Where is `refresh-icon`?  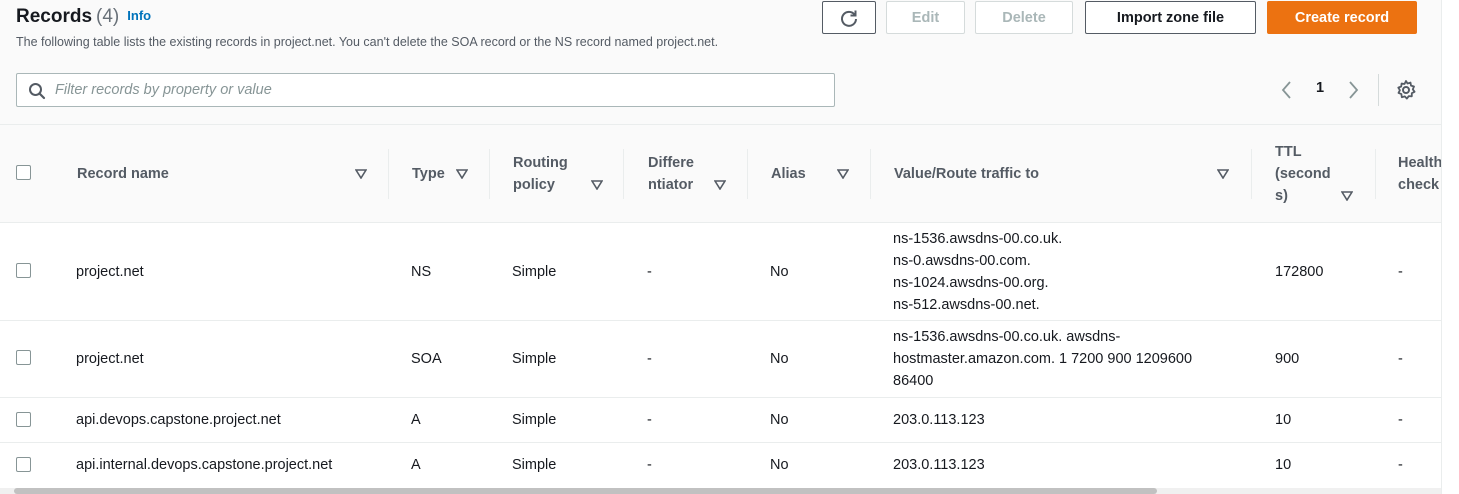
refresh-icon is located at coordinates (849, 18).